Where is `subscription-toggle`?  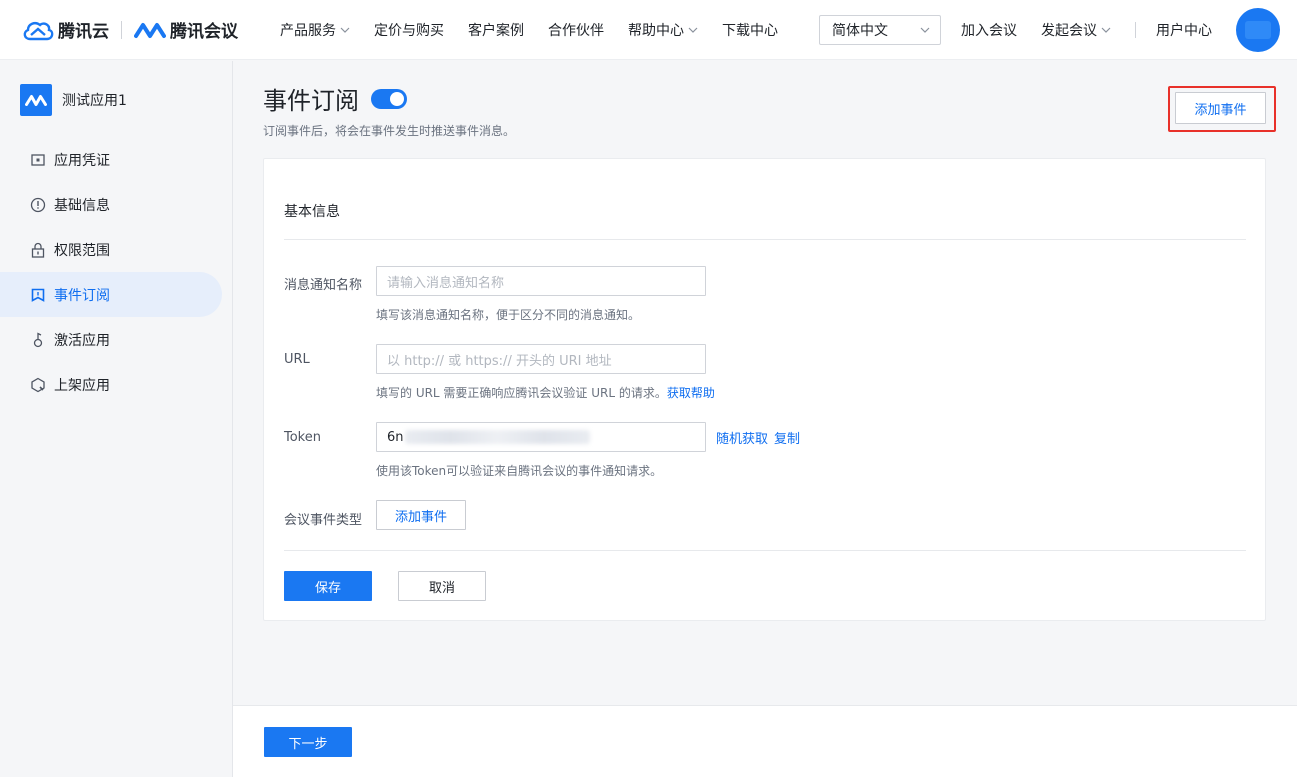
subscription-toggle is located at coordinates (389, 98).